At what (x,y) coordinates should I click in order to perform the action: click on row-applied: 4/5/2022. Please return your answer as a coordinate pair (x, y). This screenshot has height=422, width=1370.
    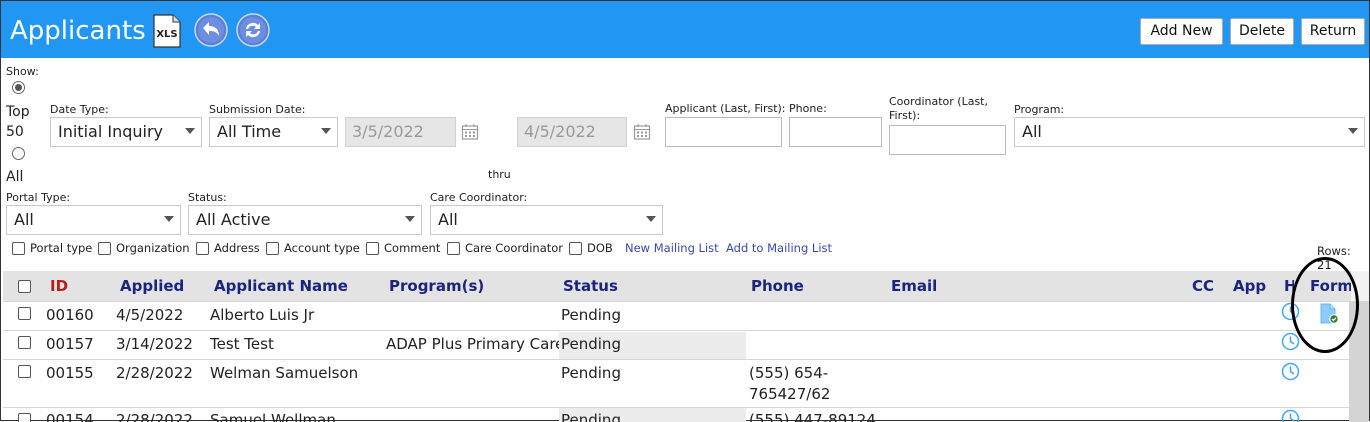
    Looking at the image, I should click on (149, 315).